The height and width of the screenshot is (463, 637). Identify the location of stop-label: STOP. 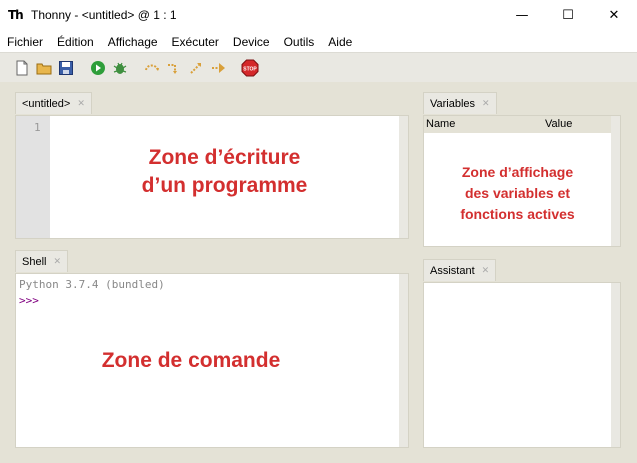
(250, 70).